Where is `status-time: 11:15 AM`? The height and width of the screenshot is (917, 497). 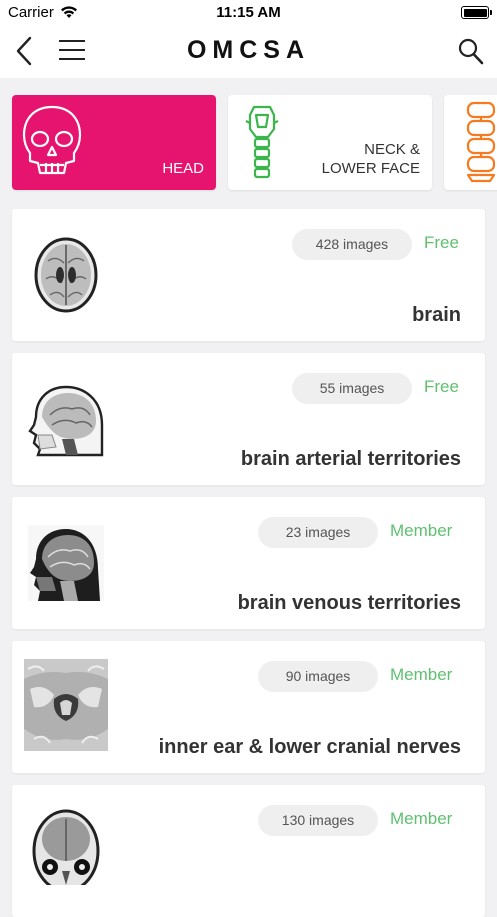 status-time: 11:15 AM is located at coordinates (248, 12).